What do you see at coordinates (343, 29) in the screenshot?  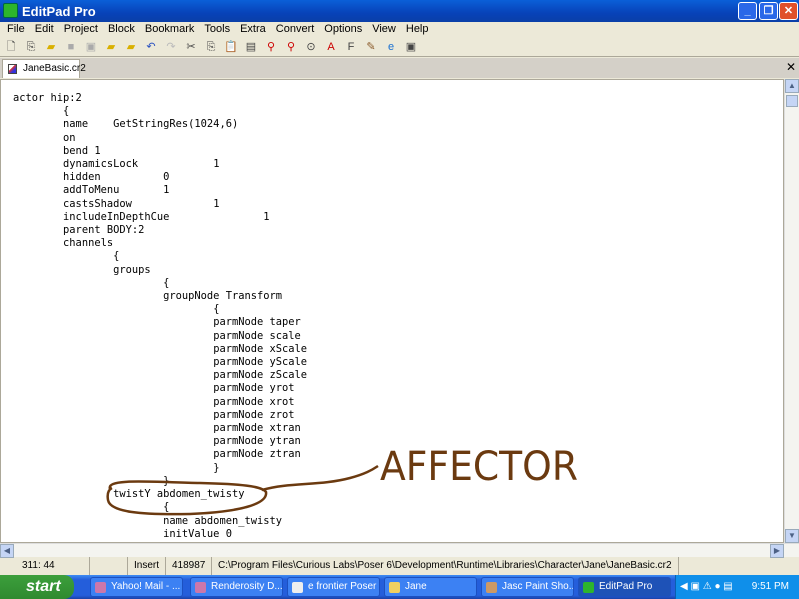 I see `menu-options: Options` at bounding box center [343, 29].